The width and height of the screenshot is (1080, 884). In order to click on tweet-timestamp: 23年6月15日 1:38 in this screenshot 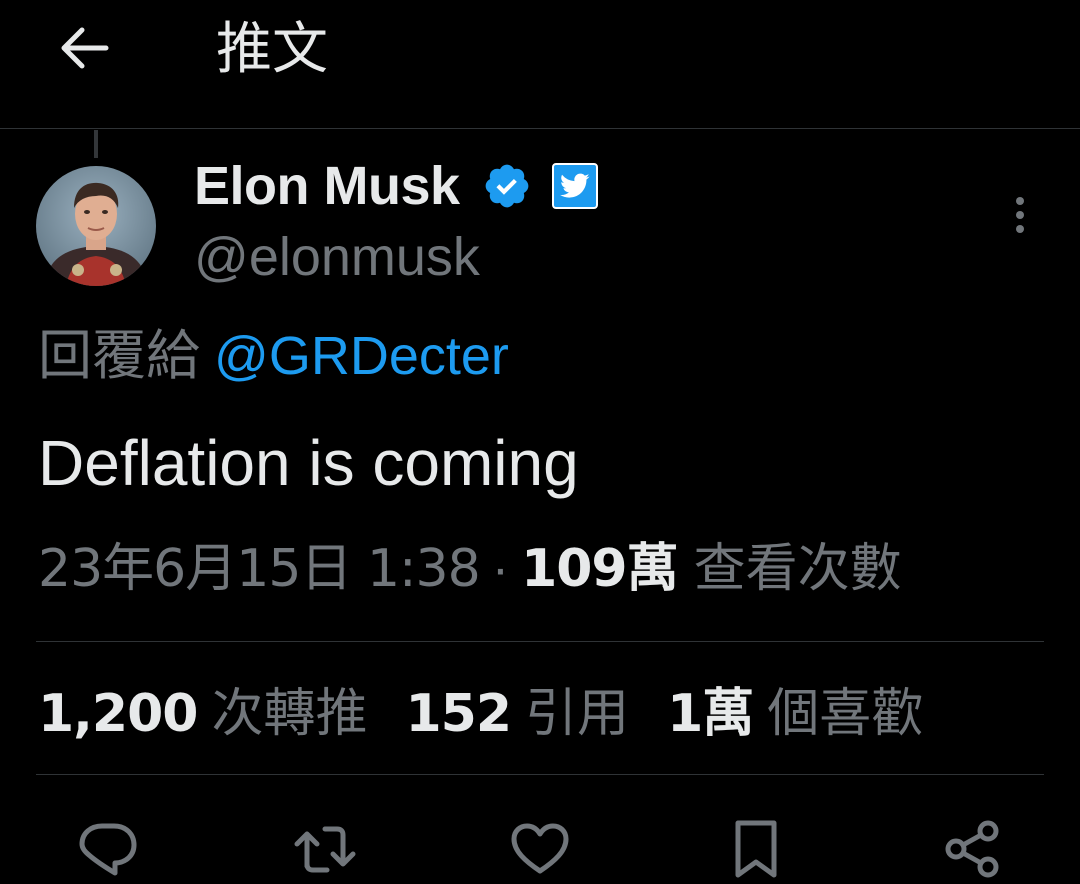, I will do `click(259, 569)`.